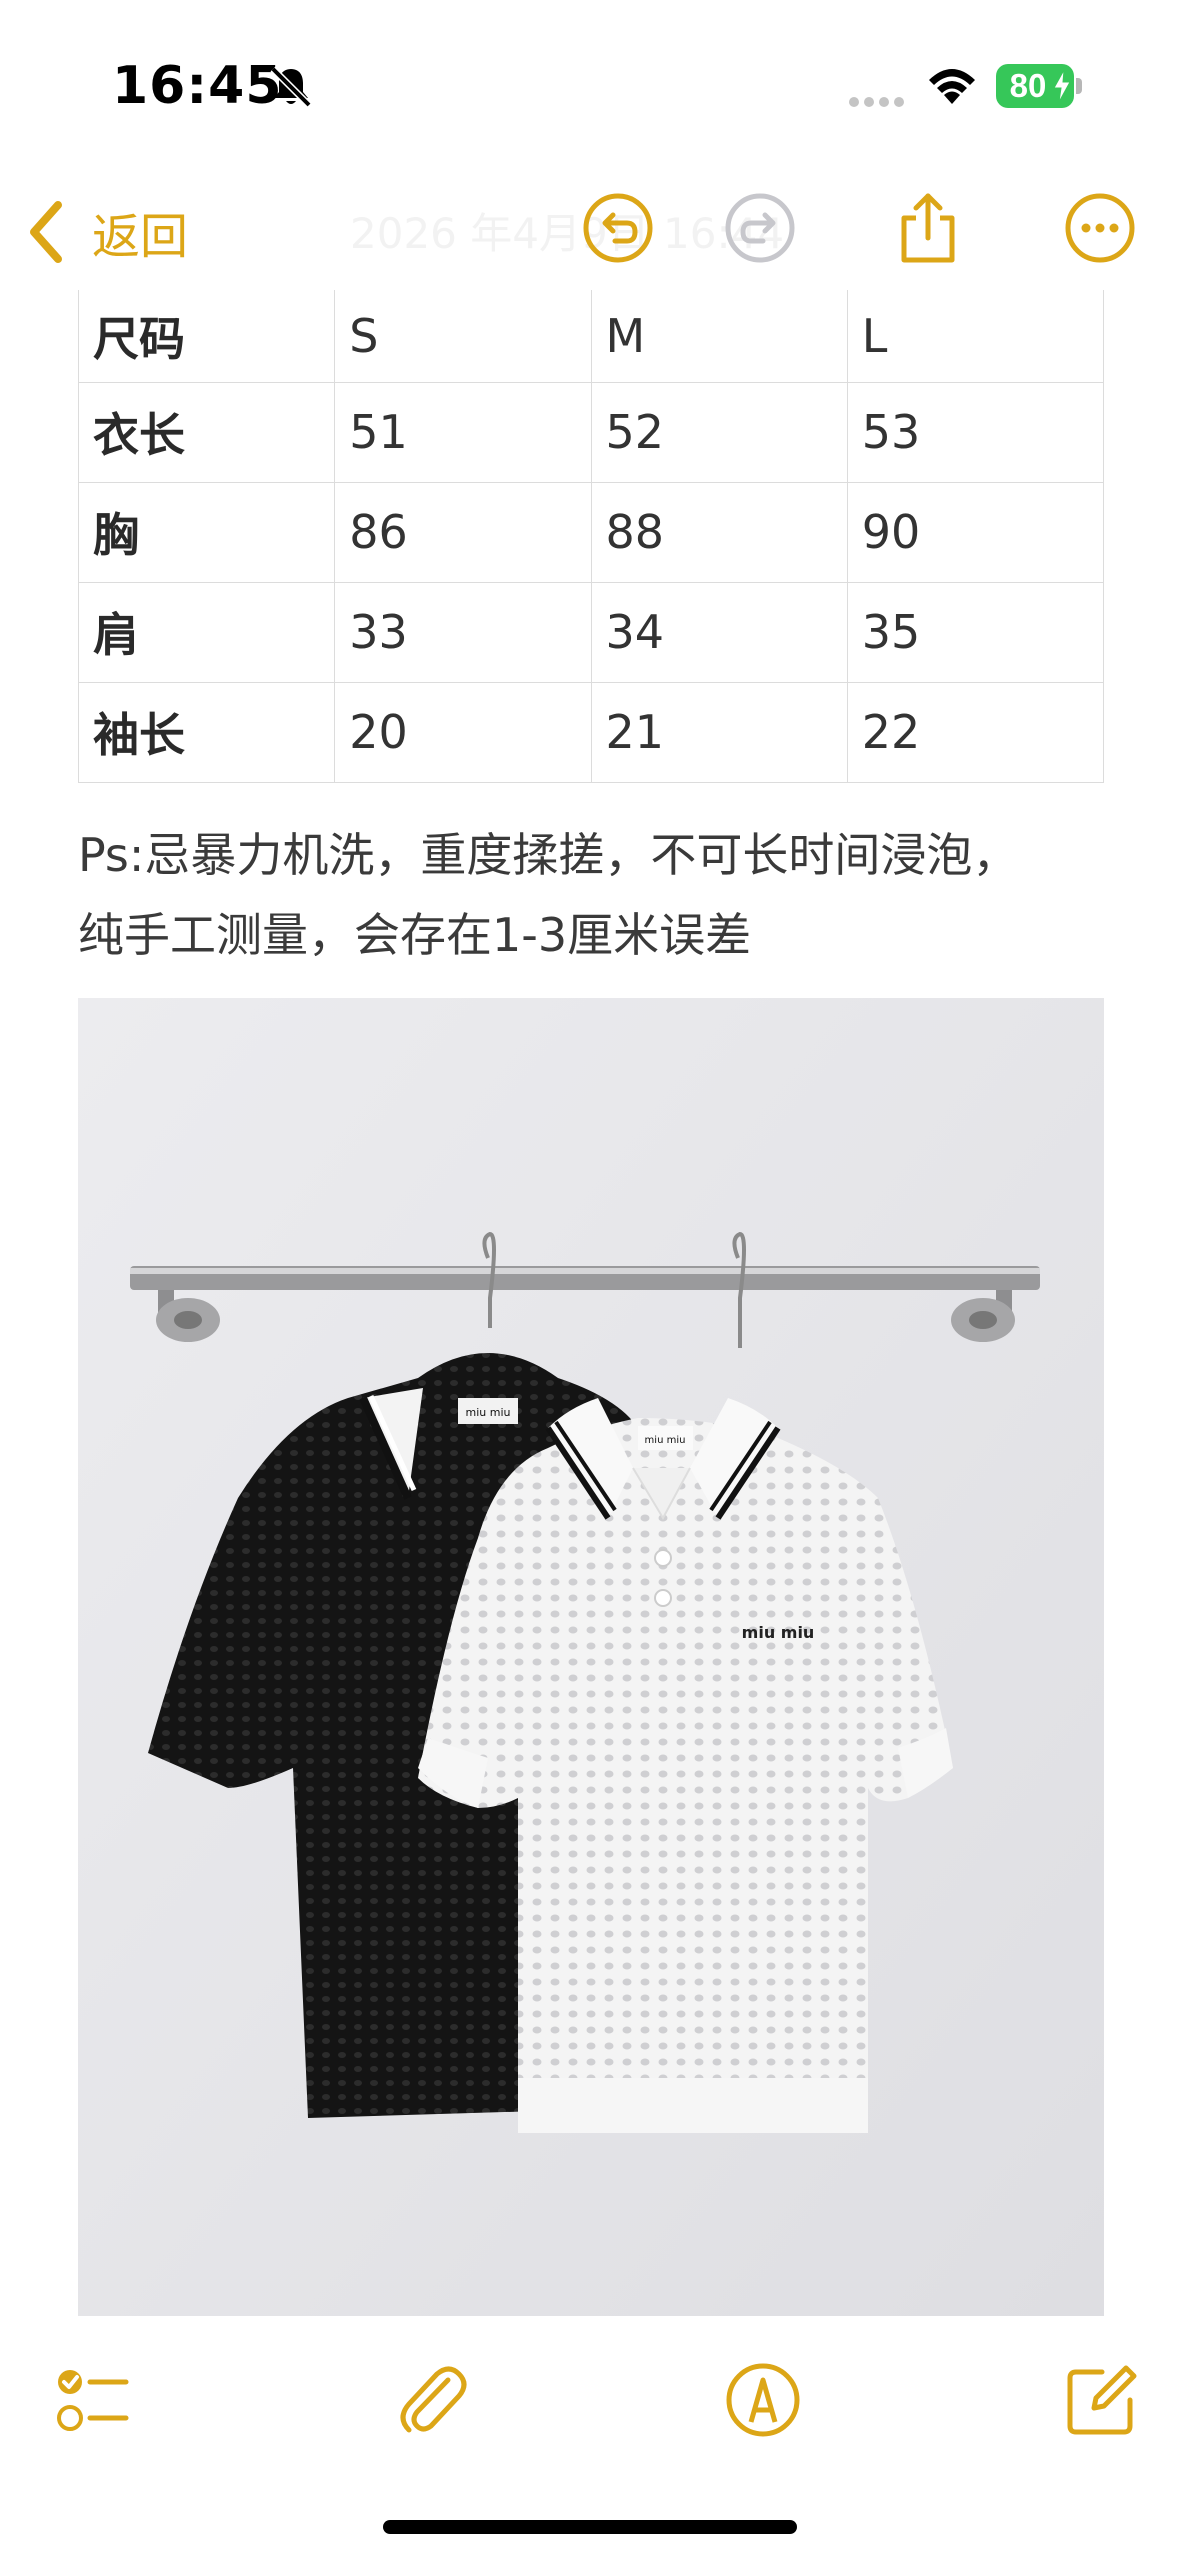  What do you see at coordinates (92, 2400) in the screenshot?
I see `checklist-icon` at bounding box center [92, 2400].